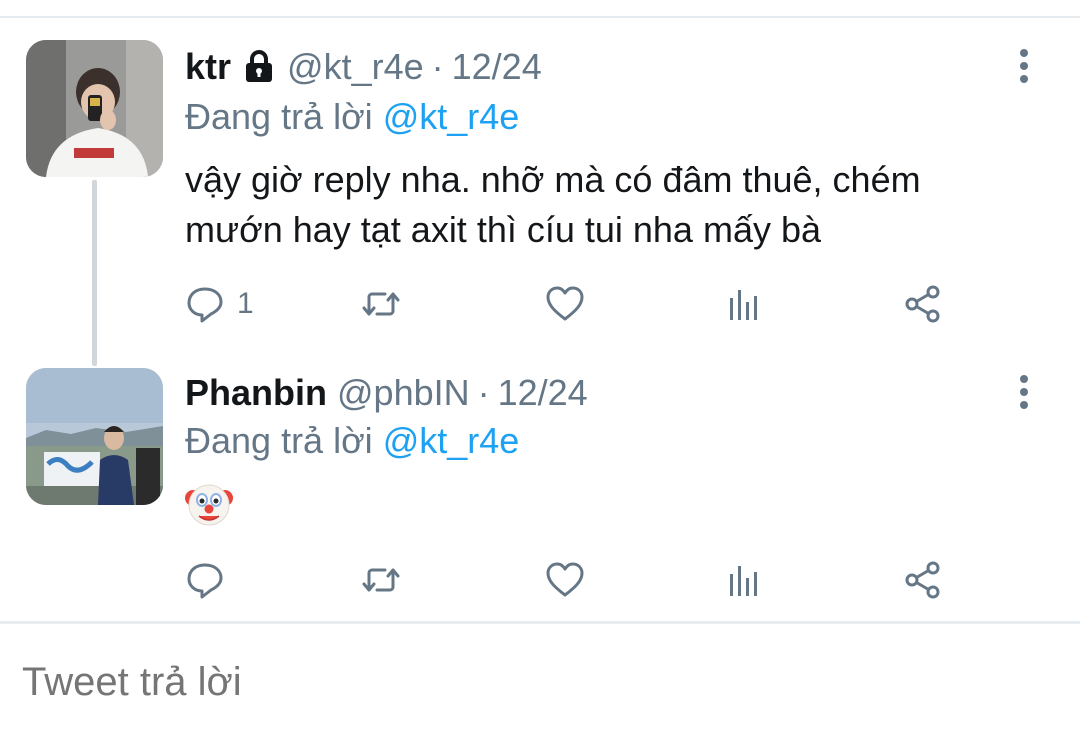  Describe the element at coordinates (355, 67) in the screenshot. I see `handle: @kt_r4e` at that location.